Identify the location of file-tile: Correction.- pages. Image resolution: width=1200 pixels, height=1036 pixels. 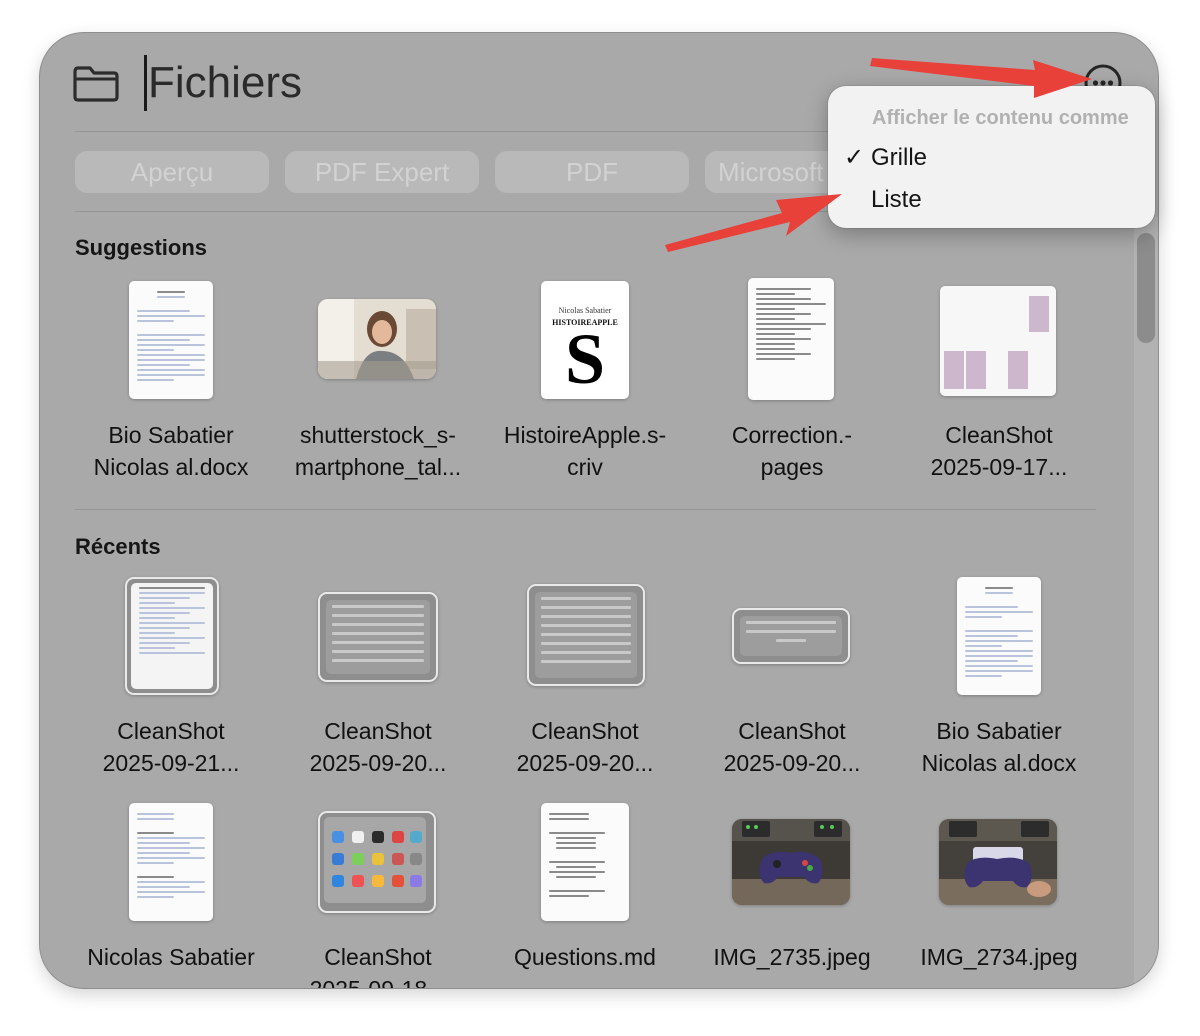
(792, 384).